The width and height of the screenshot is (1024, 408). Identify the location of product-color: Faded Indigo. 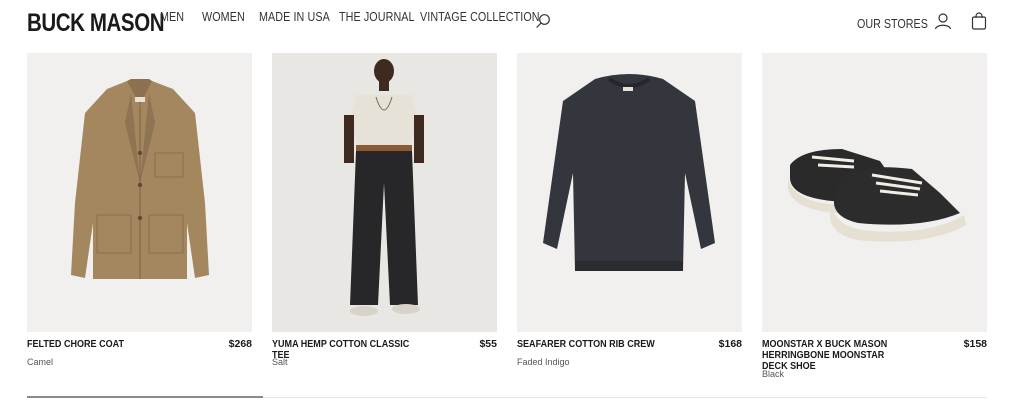
(543, 362).